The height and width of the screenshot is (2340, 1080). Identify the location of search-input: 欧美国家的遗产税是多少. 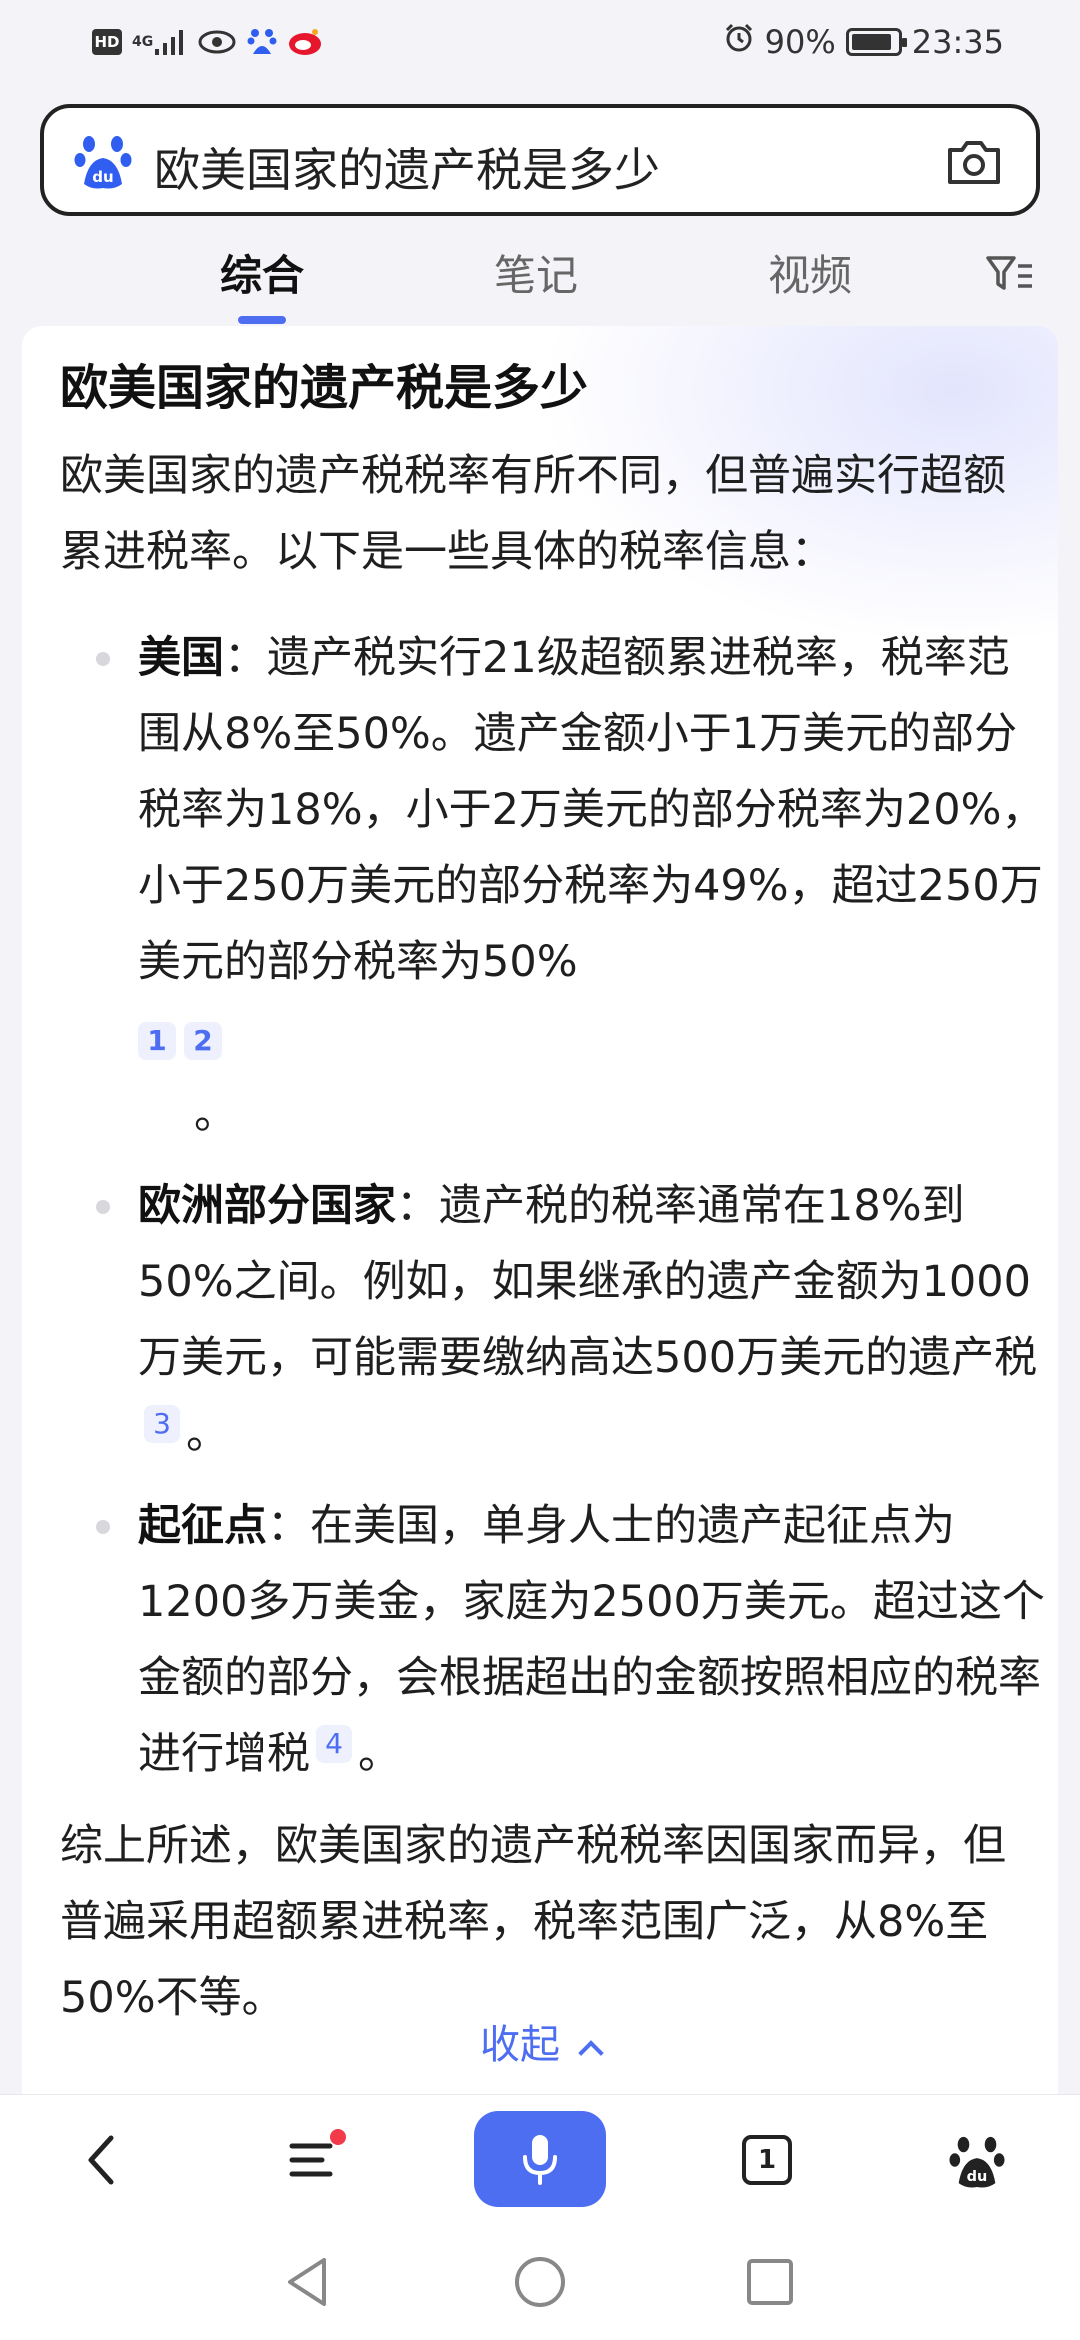
(407, 167).